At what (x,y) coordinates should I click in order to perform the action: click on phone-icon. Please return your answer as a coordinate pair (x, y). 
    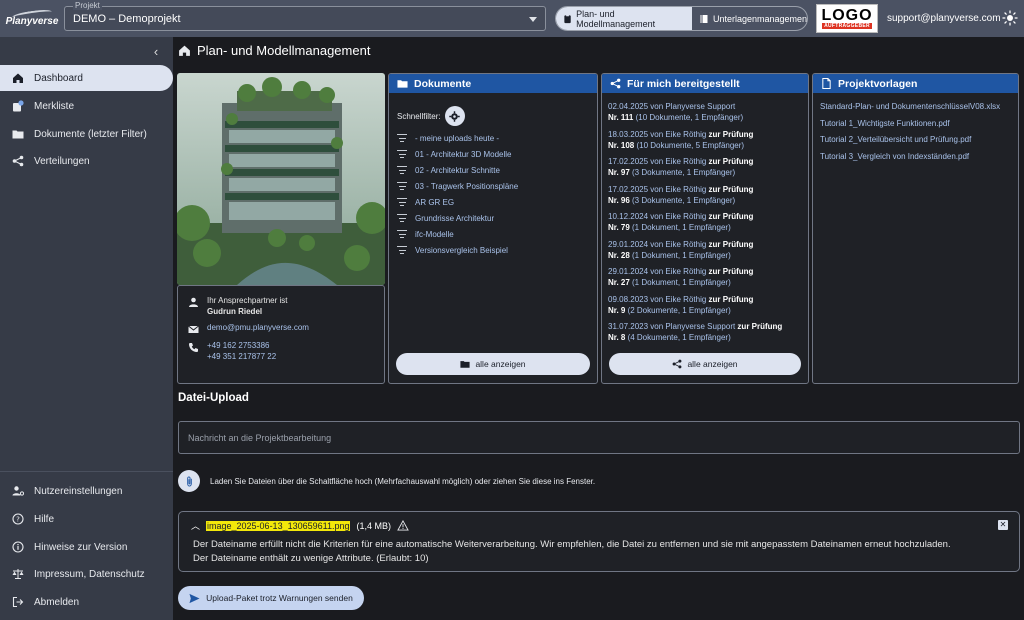
    Looking at the image, I should click on (193, 347).